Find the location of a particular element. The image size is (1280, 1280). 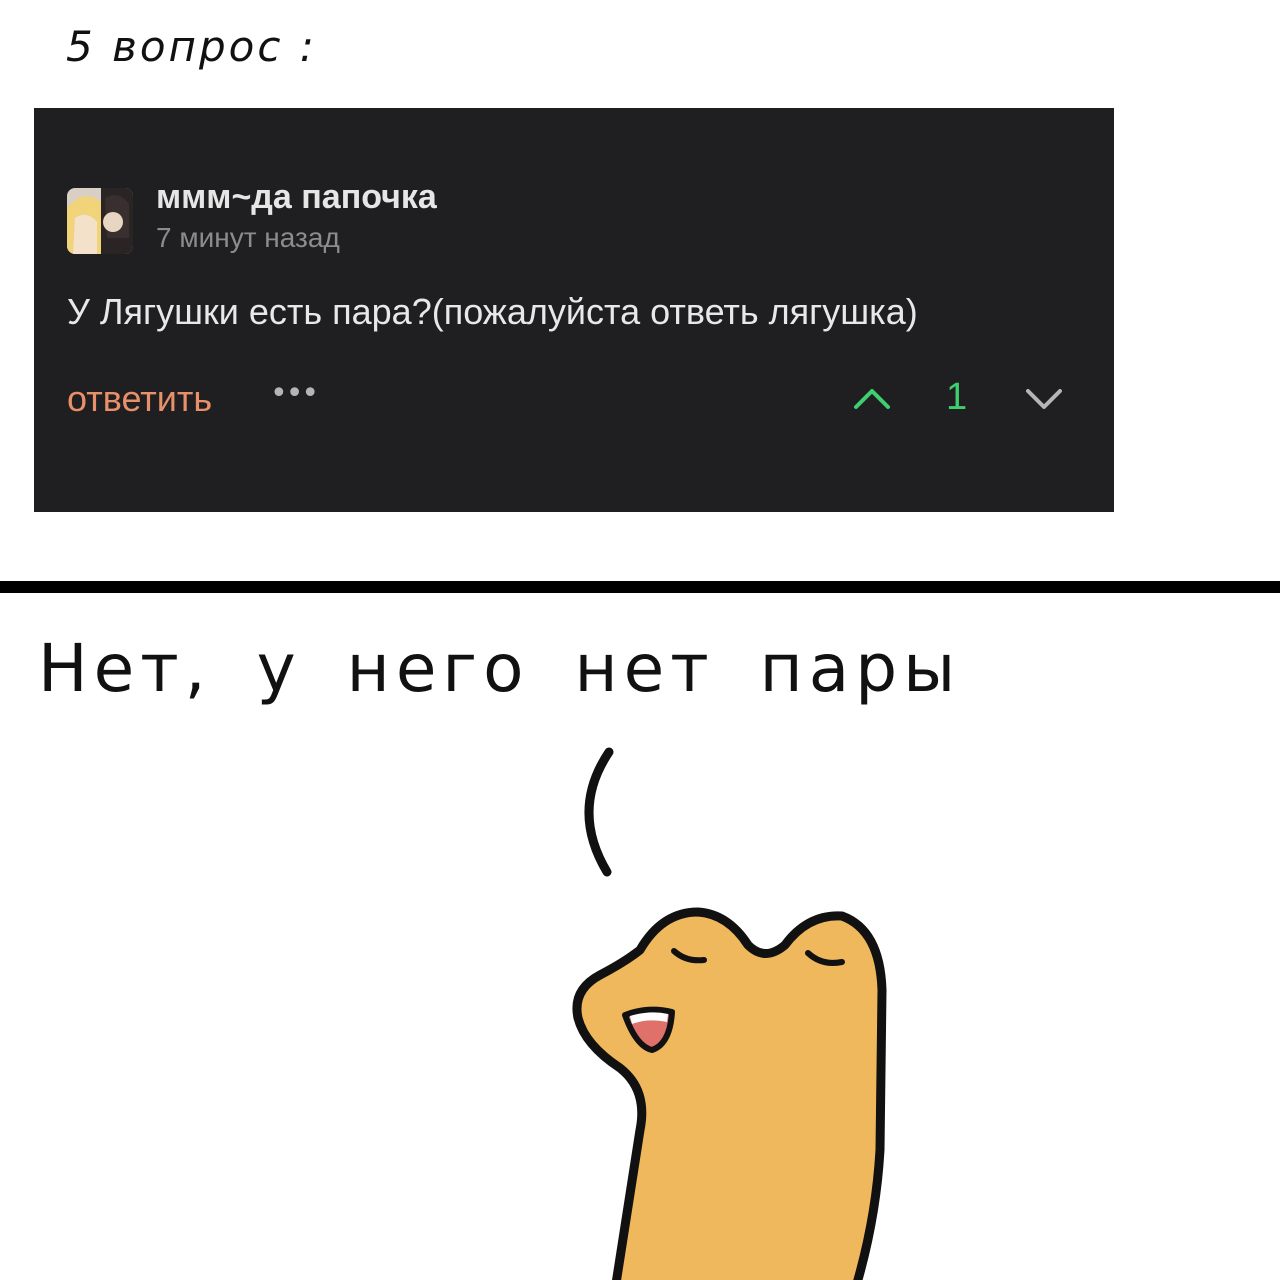

avatar-image is located at coordinates (100, 221).